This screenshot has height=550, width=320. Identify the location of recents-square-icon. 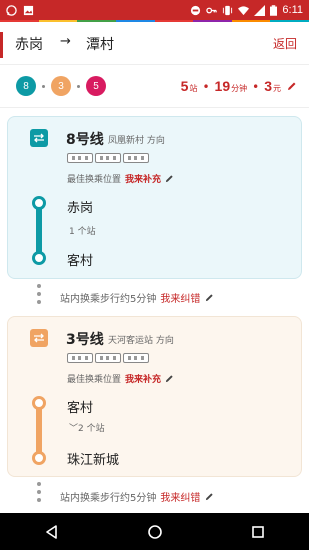
(257, 531).